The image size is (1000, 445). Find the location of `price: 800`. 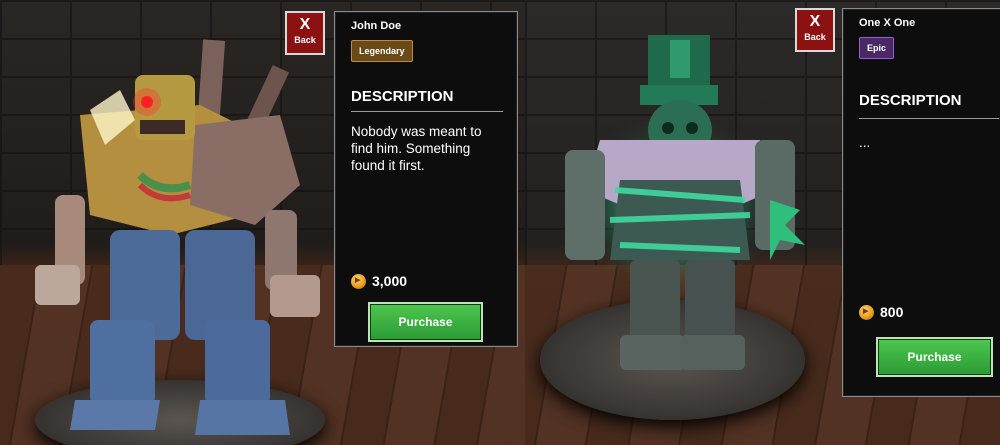

price: 800 is located at coordinates (881, 312).